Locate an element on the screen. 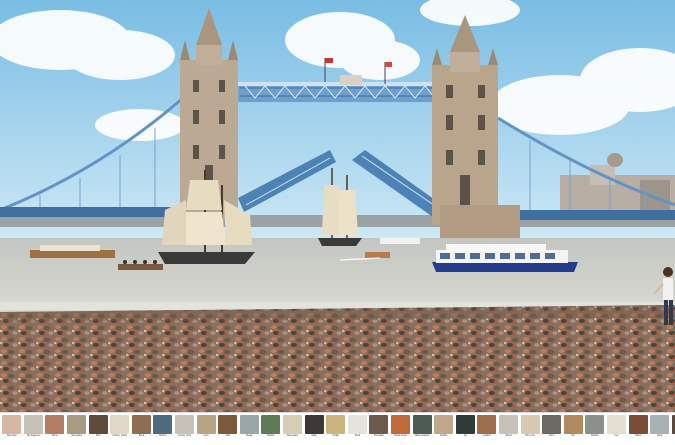  artefact-tile: Coin is located at coordinates (206, 429).